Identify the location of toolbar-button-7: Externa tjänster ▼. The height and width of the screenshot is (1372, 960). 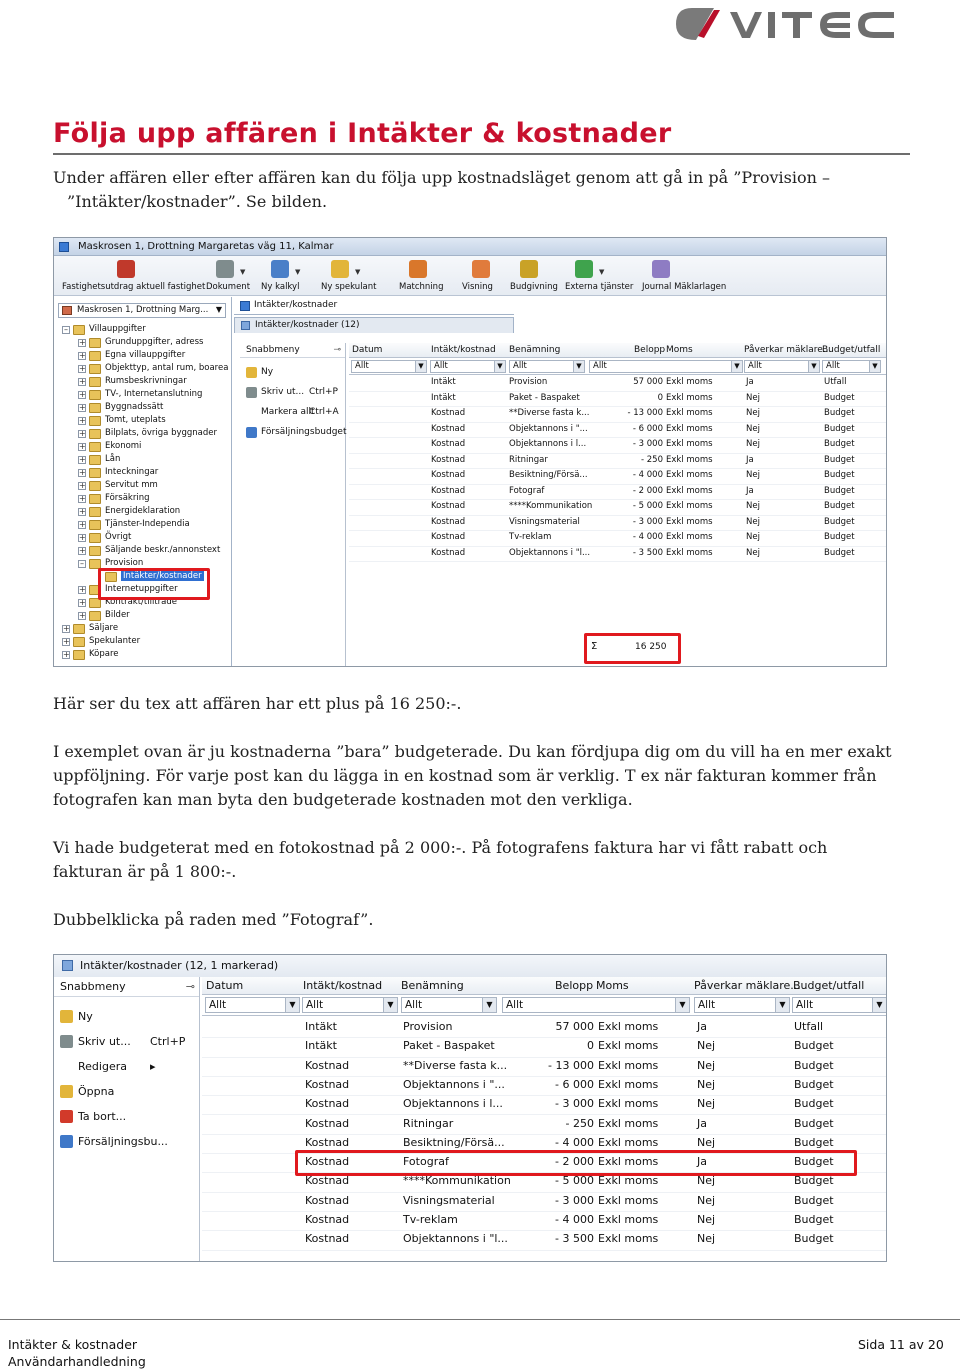
(600, 276).